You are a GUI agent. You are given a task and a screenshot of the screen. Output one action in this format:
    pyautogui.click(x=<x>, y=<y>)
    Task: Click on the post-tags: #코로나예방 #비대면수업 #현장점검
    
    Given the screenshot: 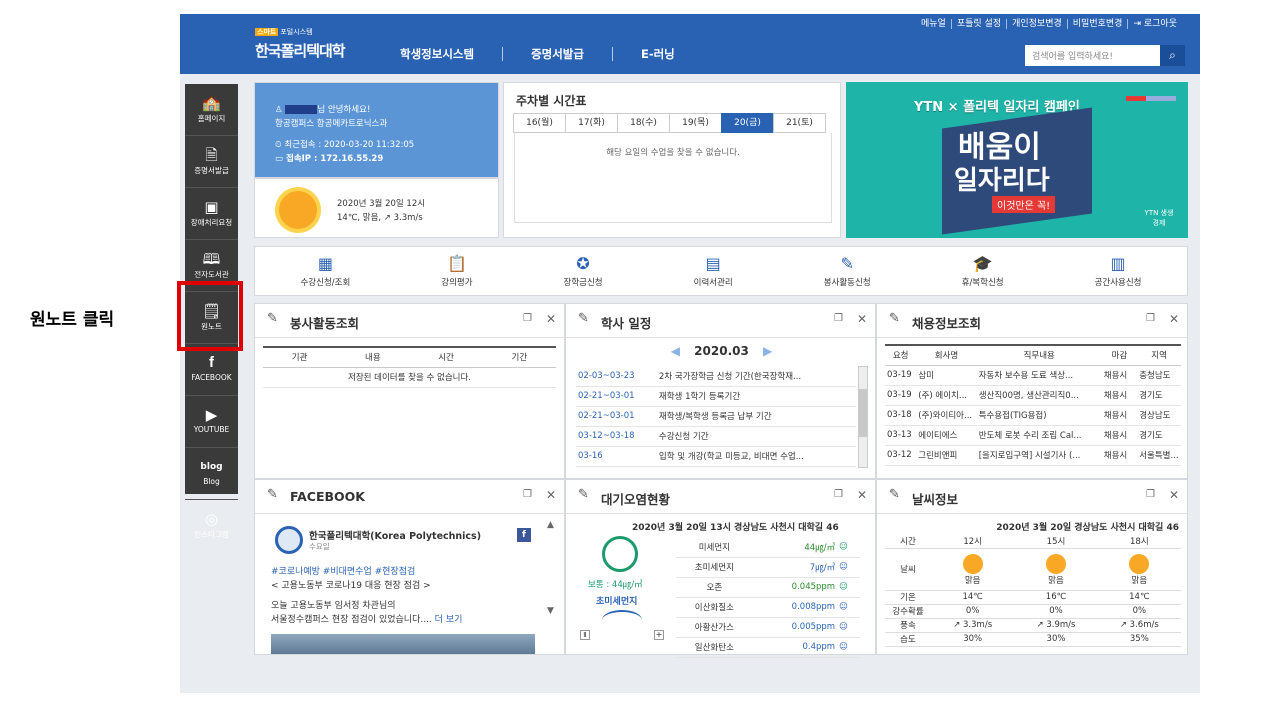 What is the action you would take?
    pyautogui.click(x=343, y=570)
    